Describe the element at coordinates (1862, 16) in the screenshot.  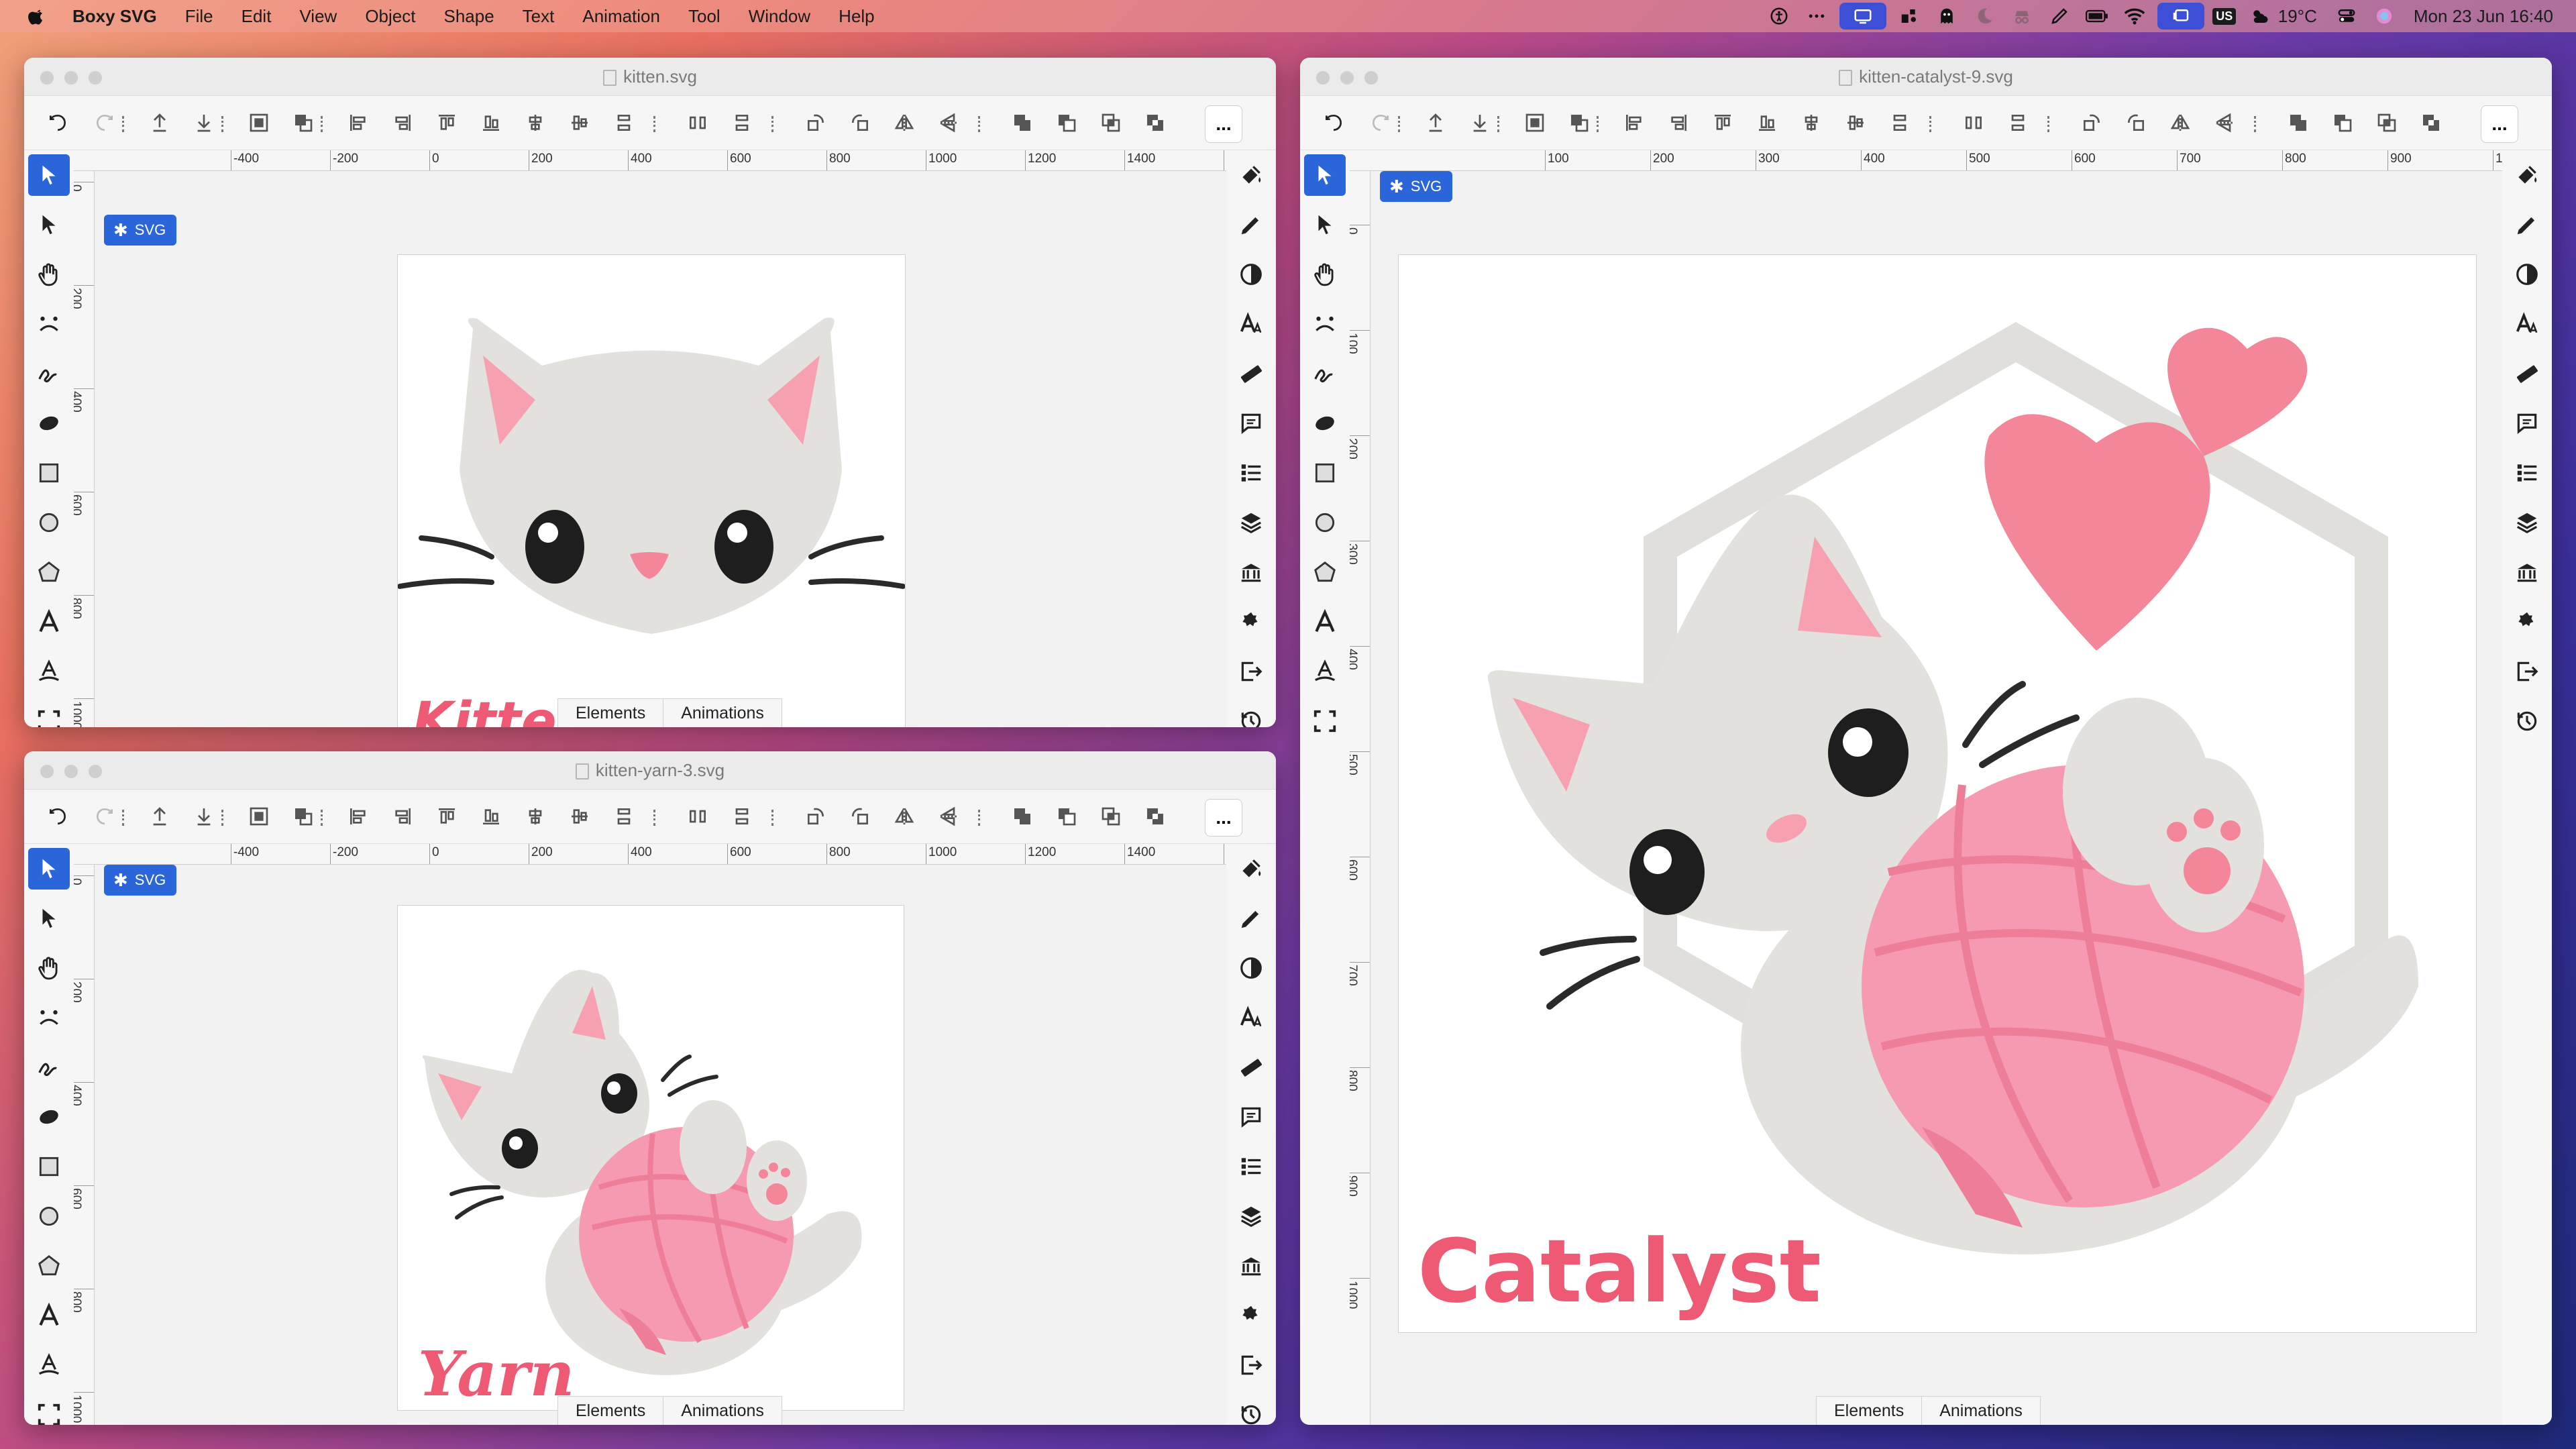
I see `screen-share-icon` at that location.